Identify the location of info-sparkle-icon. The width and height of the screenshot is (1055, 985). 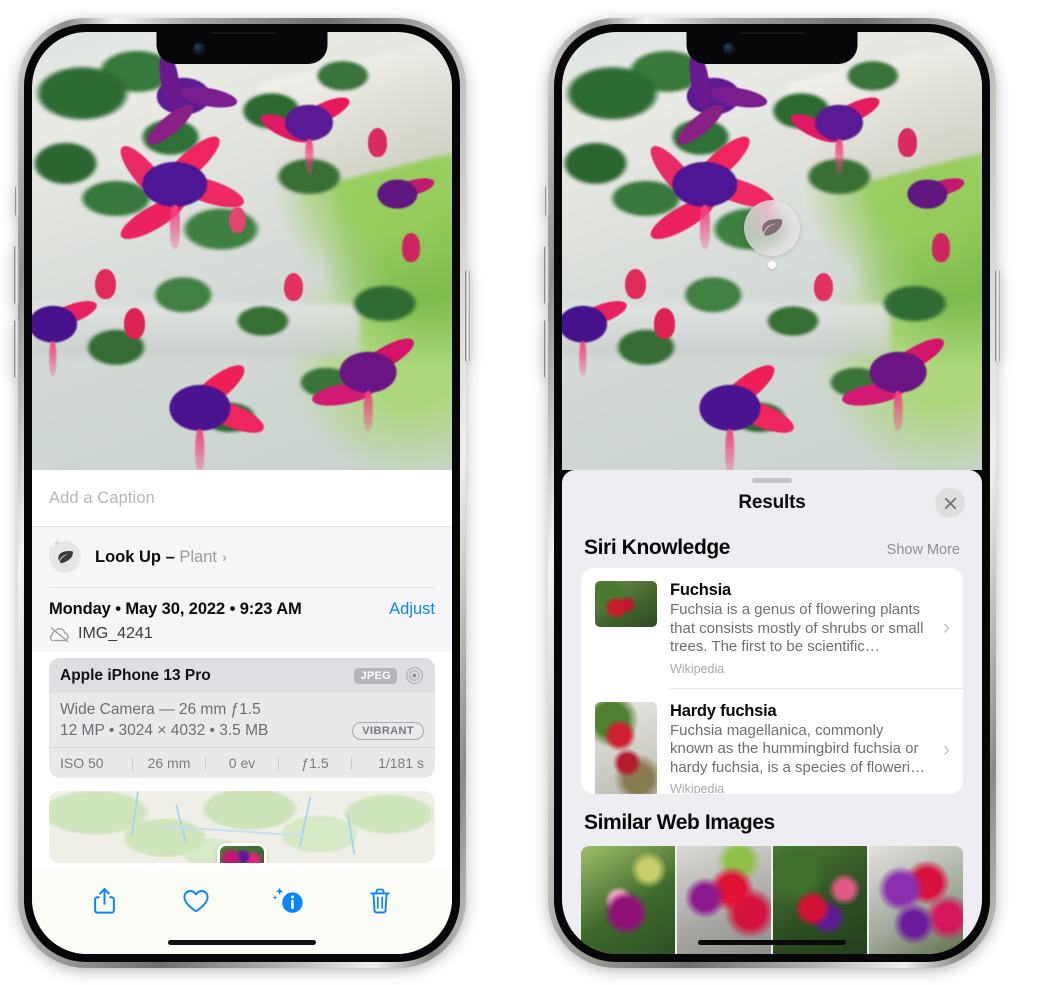
(287, 900).